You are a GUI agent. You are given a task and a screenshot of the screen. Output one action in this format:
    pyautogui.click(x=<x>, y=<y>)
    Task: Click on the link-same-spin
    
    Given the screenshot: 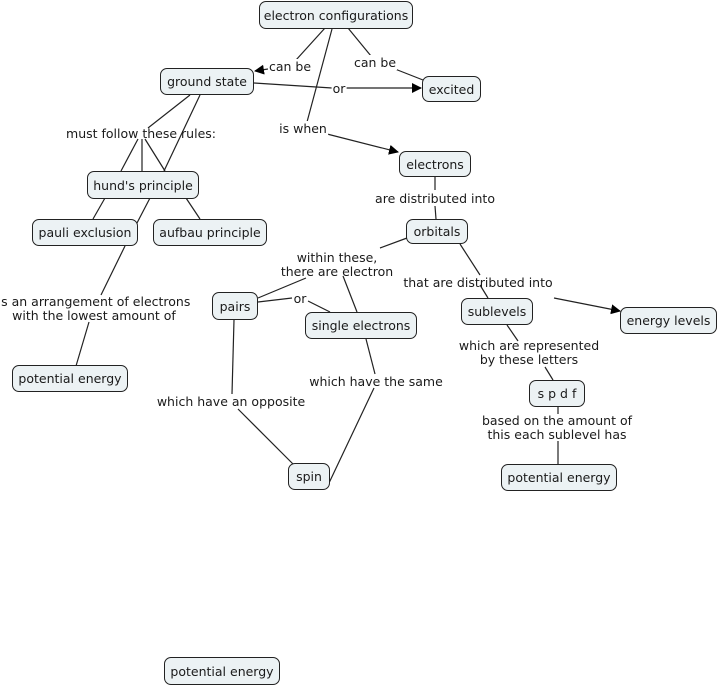 What is the action you would take?
    pyautogui.click(x=351, y=435)
    